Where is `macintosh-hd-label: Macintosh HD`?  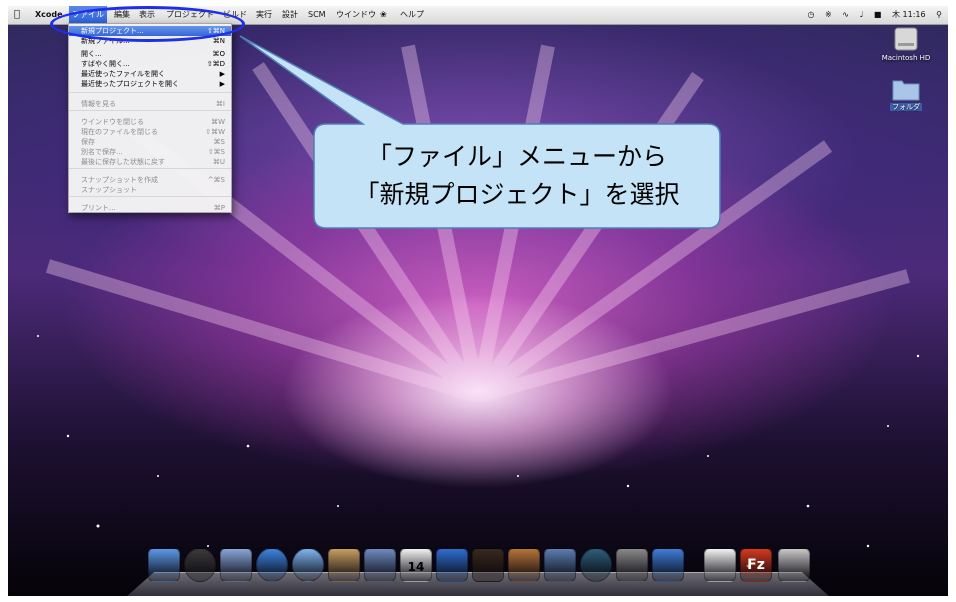 macintosh-hd-label: Macintosh HD is located at coordinates (906, 58).